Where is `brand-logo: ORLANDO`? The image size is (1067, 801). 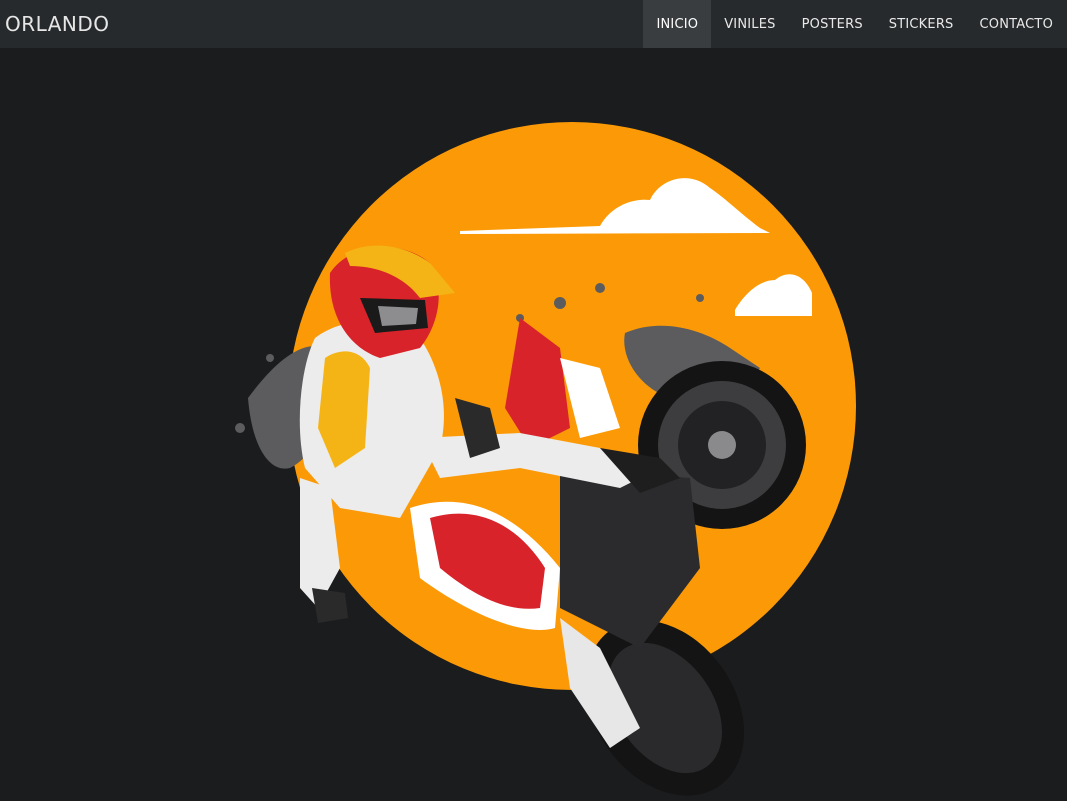 brand-logo: ORLANDO is located at coordinates (55, 24).